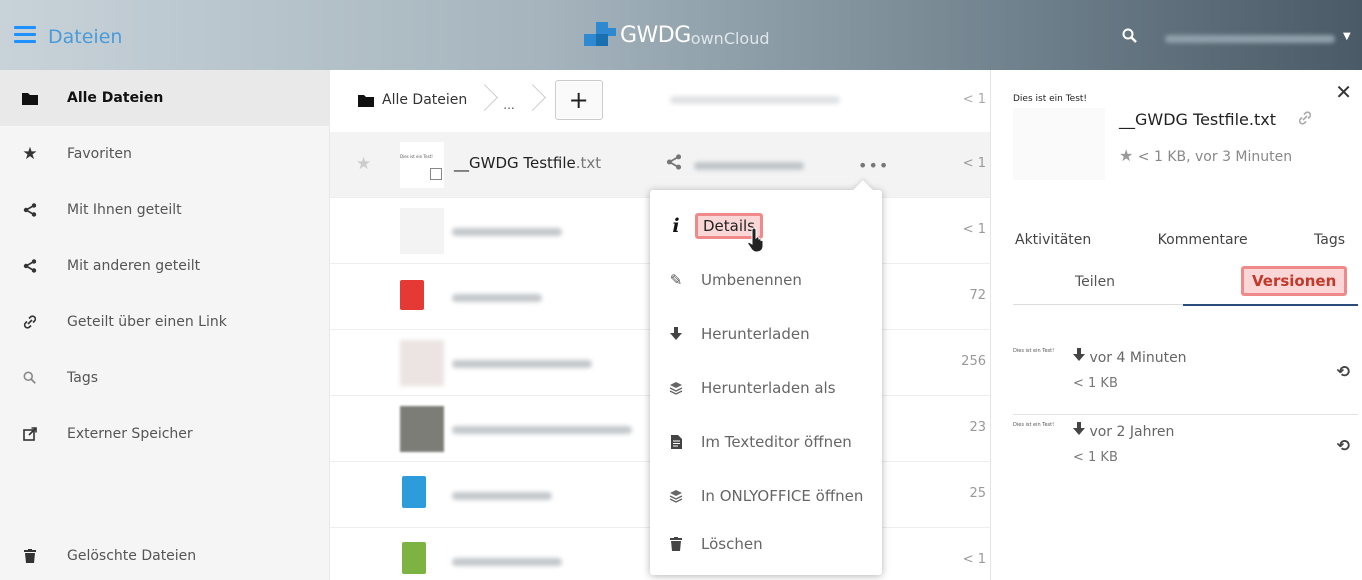 The width and height of the screenshot is (1362, 580). What do you see at coordinates (1130, 357) in the screenshot?
I see `version-download: vor 4 Minuten` at bounding box center [1130, 357].